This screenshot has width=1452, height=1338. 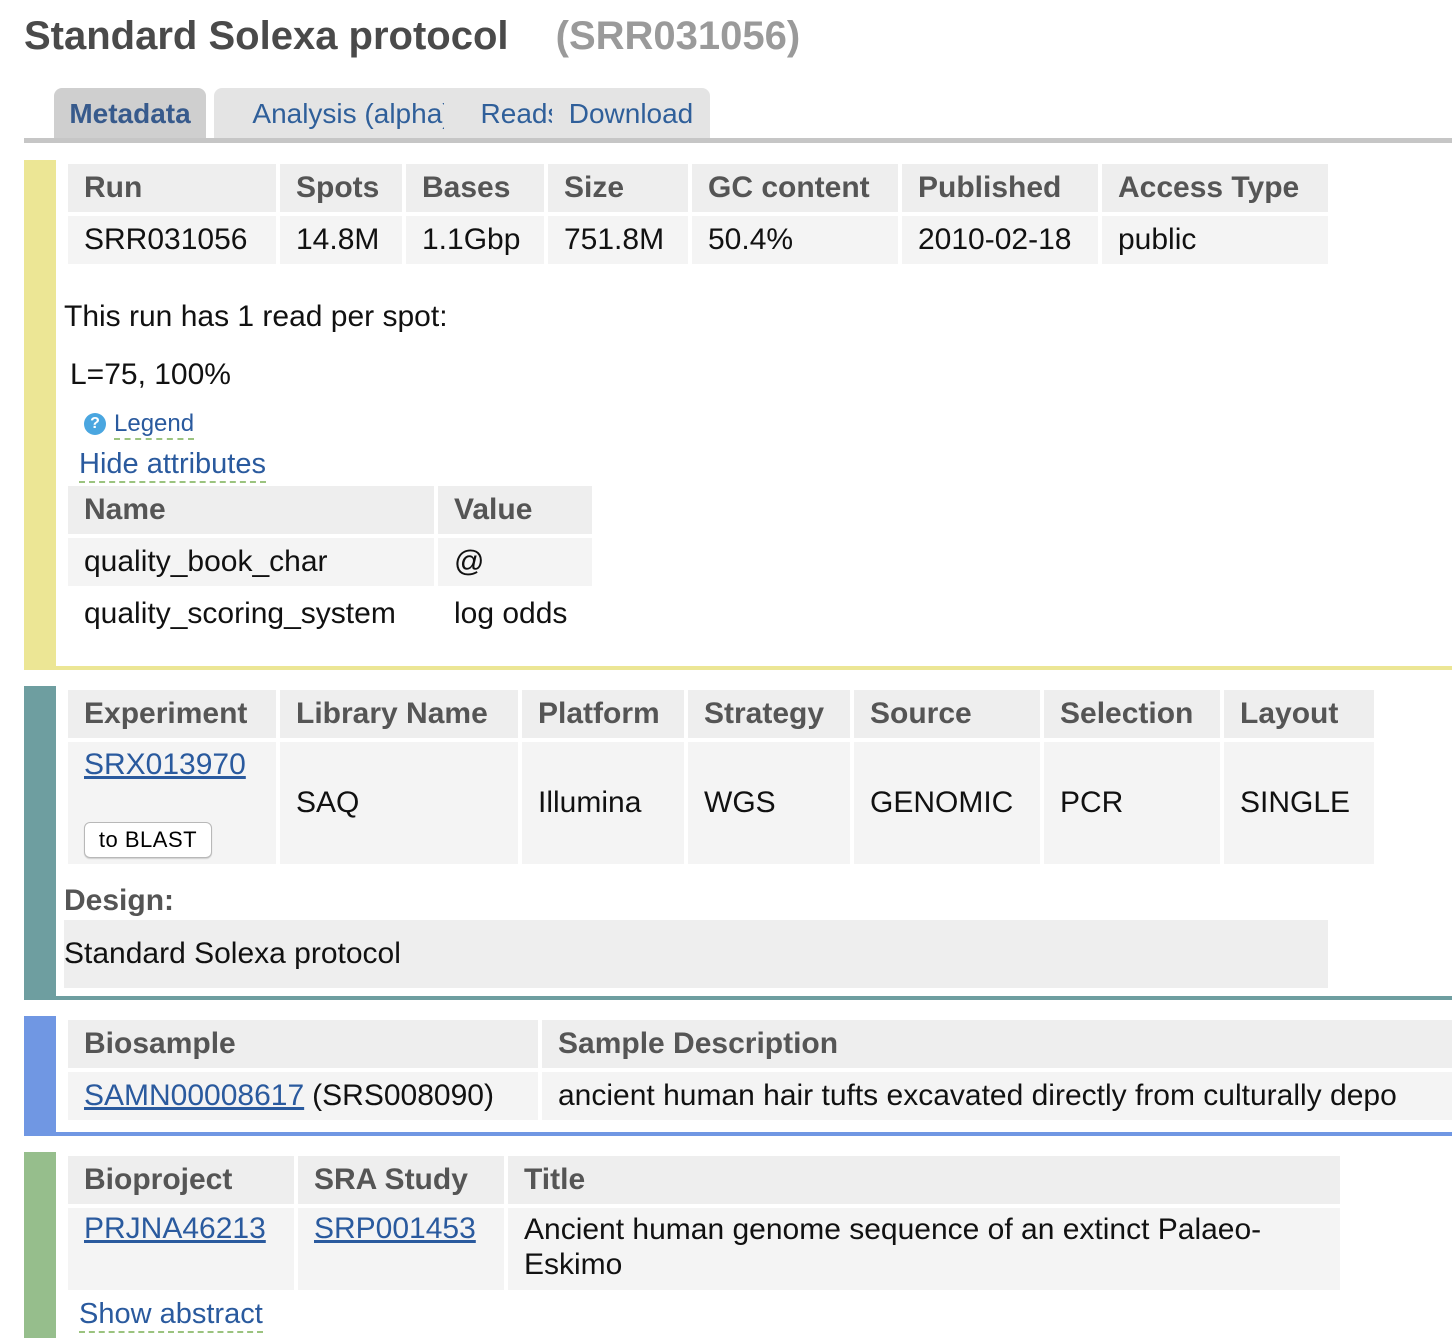 I want to click on design-text: Standard Solexa protocol, so click(x=696, y=954).